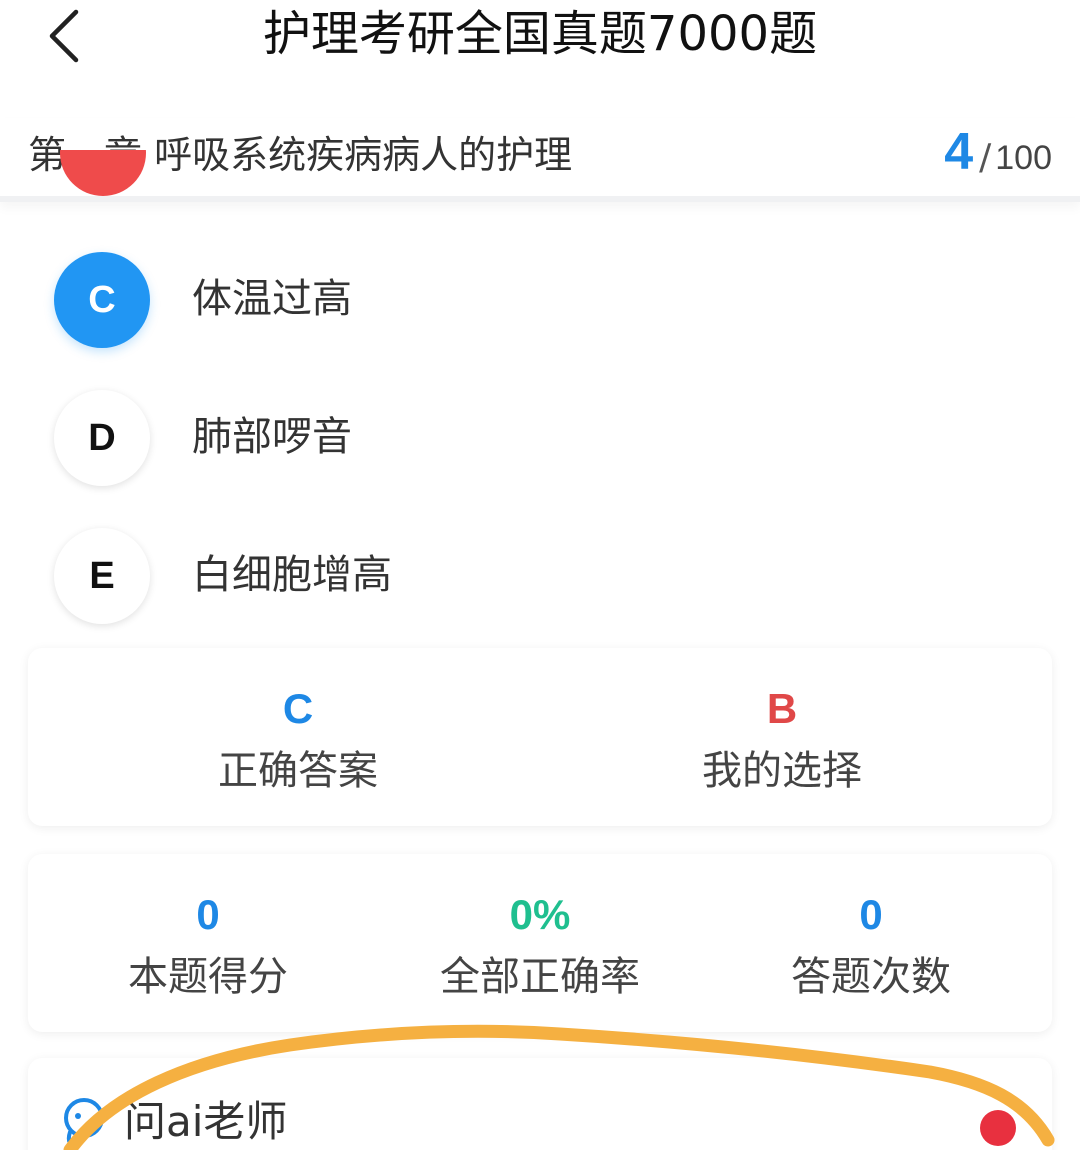 The height and width of the screenshot is (1150, 1080). I want to click on ask-ai-teacher-row: 问ai老师, so click(540, 1104).